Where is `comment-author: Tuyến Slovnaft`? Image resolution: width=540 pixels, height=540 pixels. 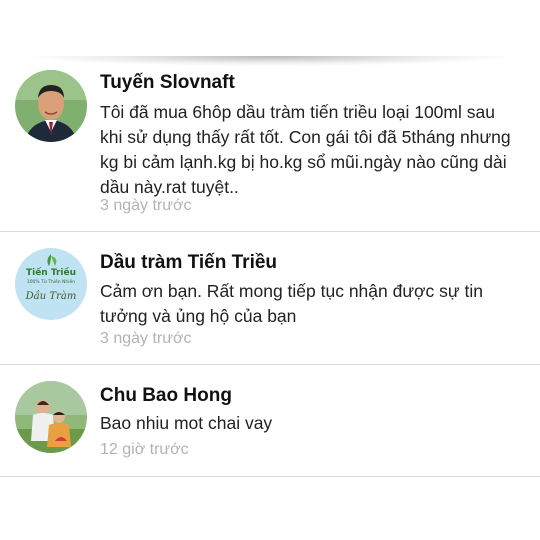 comment-author: Tuyến Slovnaft is located at coordinates (167, 83).